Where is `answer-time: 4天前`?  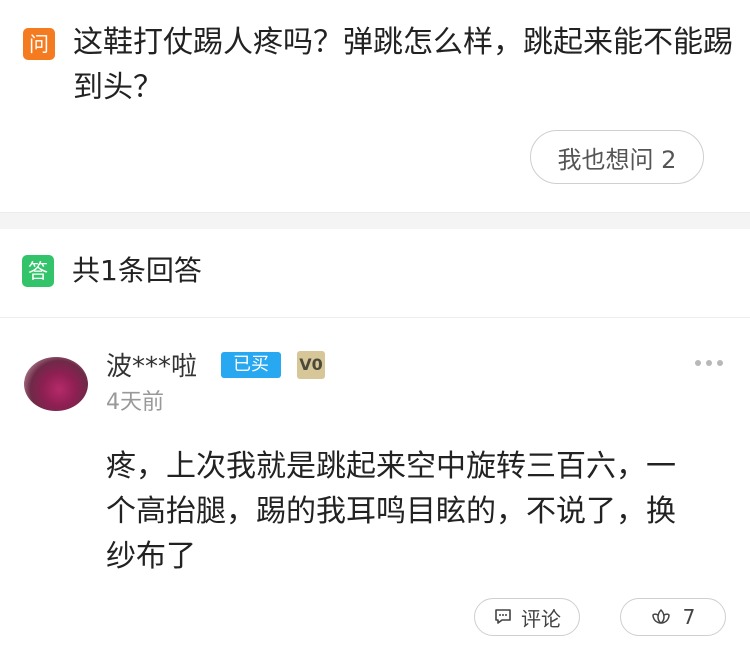 answer-time: 4天前 is located at coordinates (135, 402).